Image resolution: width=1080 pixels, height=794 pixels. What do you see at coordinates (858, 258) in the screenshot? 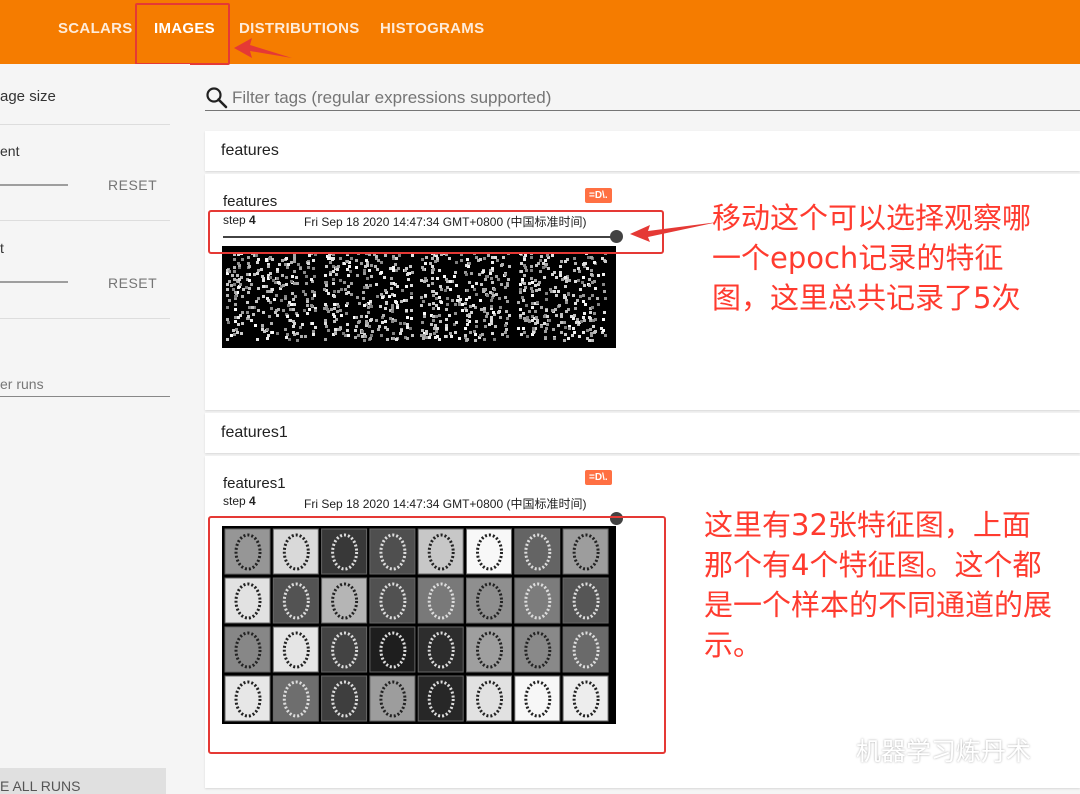
I see `annotation-line: 一个epoch记录的特征` at bounding box center [858, 258].